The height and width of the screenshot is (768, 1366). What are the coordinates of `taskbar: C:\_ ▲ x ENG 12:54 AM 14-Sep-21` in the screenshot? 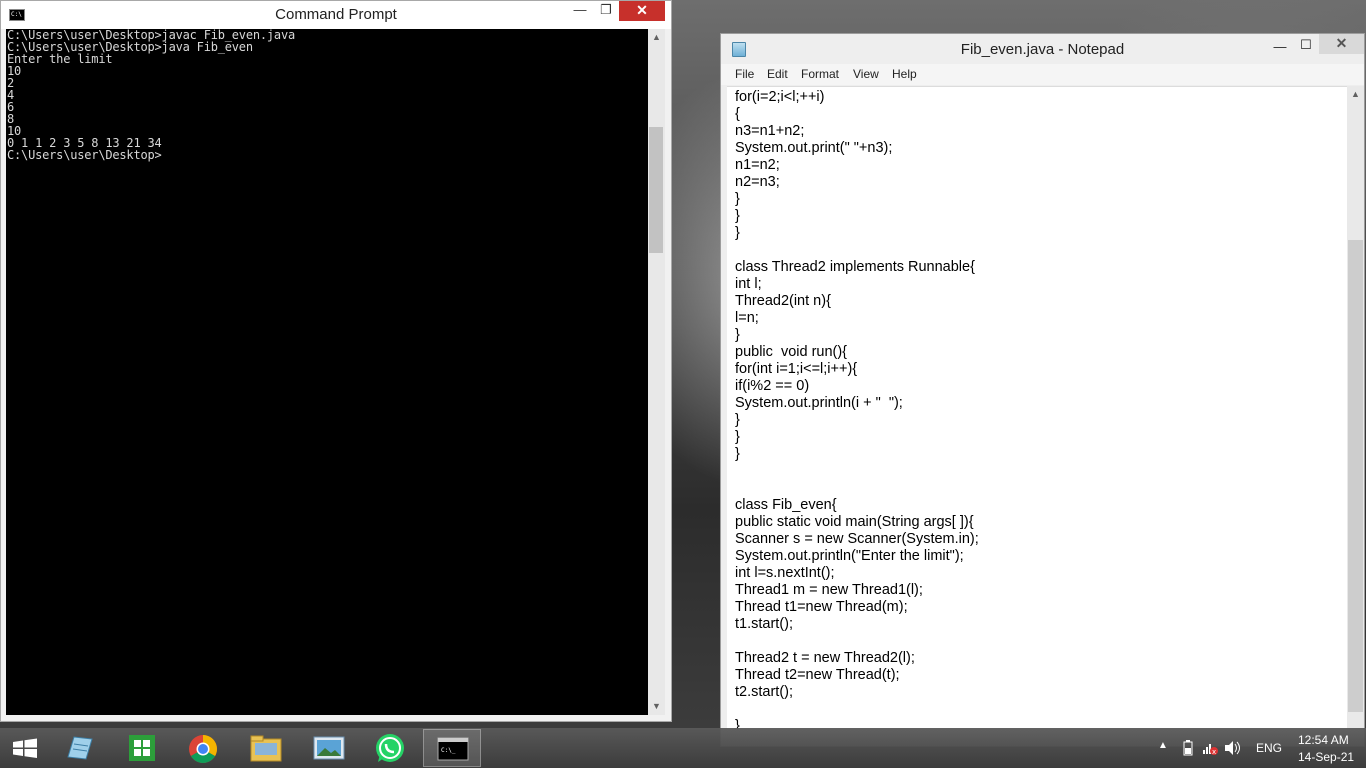 It's located at (683, 748).